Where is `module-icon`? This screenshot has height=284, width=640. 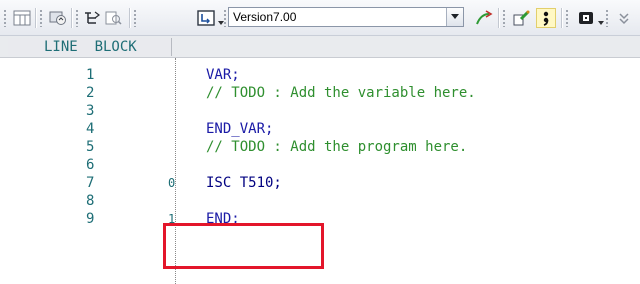 module-icon is located at coordinates (586, 18).